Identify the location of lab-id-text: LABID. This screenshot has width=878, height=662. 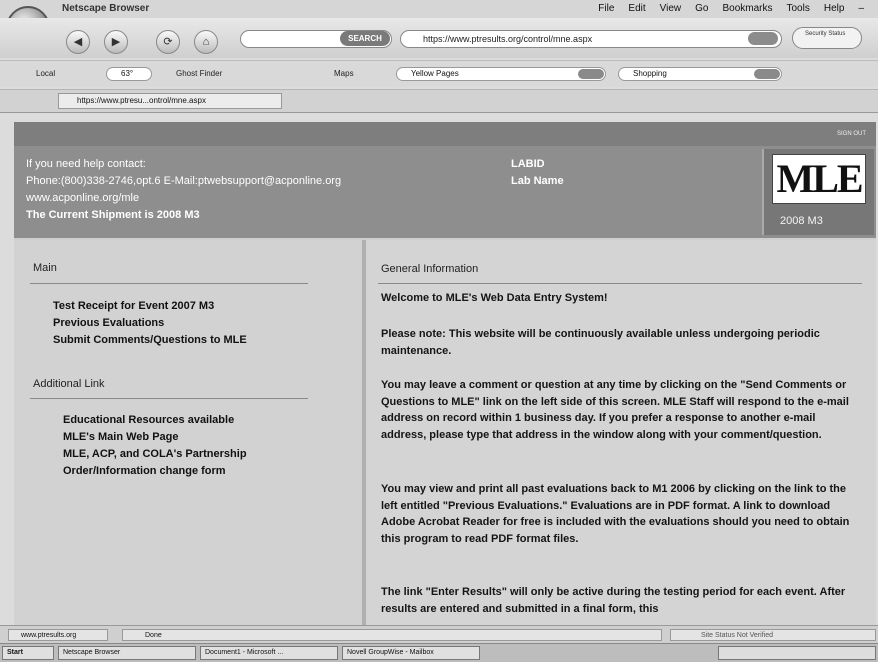
(528, 164).